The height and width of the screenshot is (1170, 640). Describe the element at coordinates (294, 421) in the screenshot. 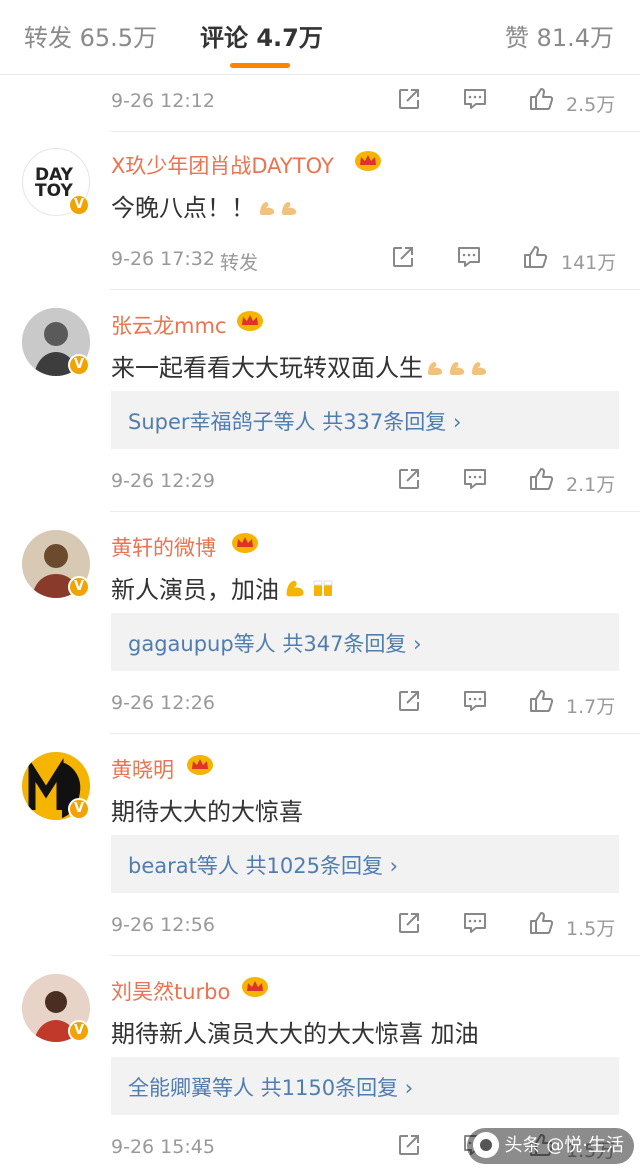

I see `reply-link: Super幸福鸽子等人 共337条回复 ›` at that location.